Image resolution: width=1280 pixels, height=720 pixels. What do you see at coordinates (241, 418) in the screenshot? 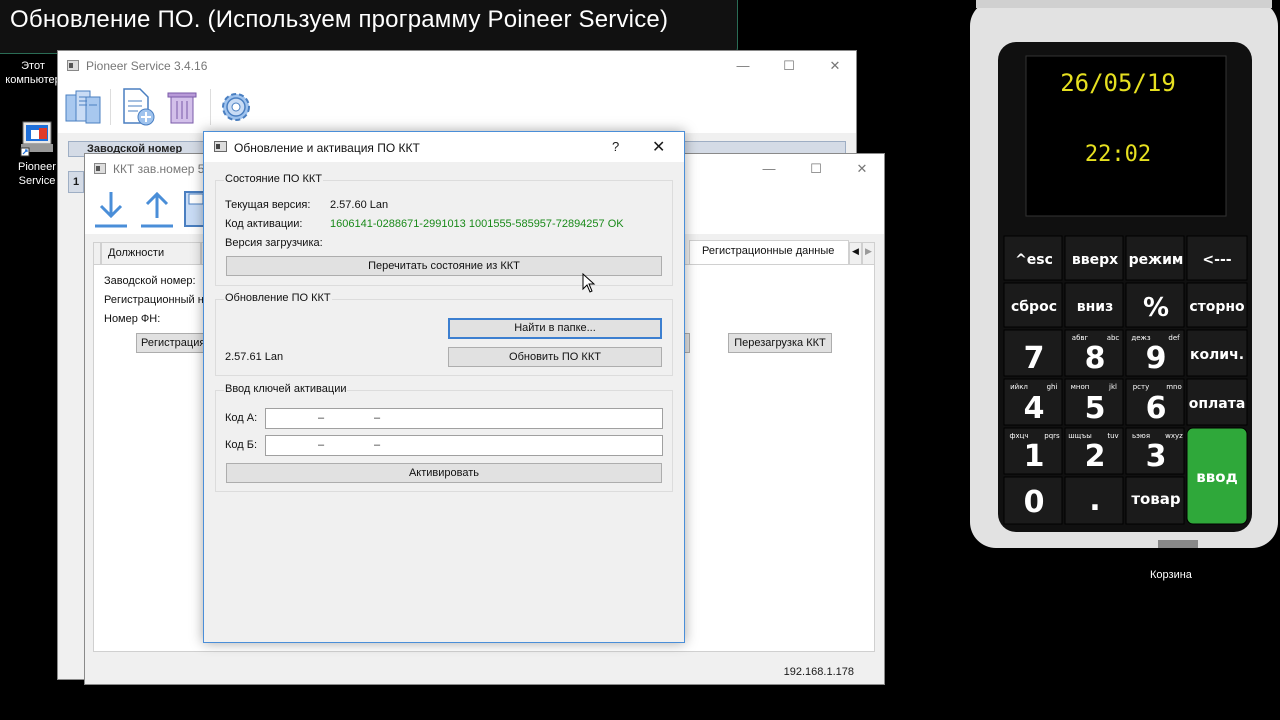
I see `code-a-label: Код А:` at bounding box center [241, 418].